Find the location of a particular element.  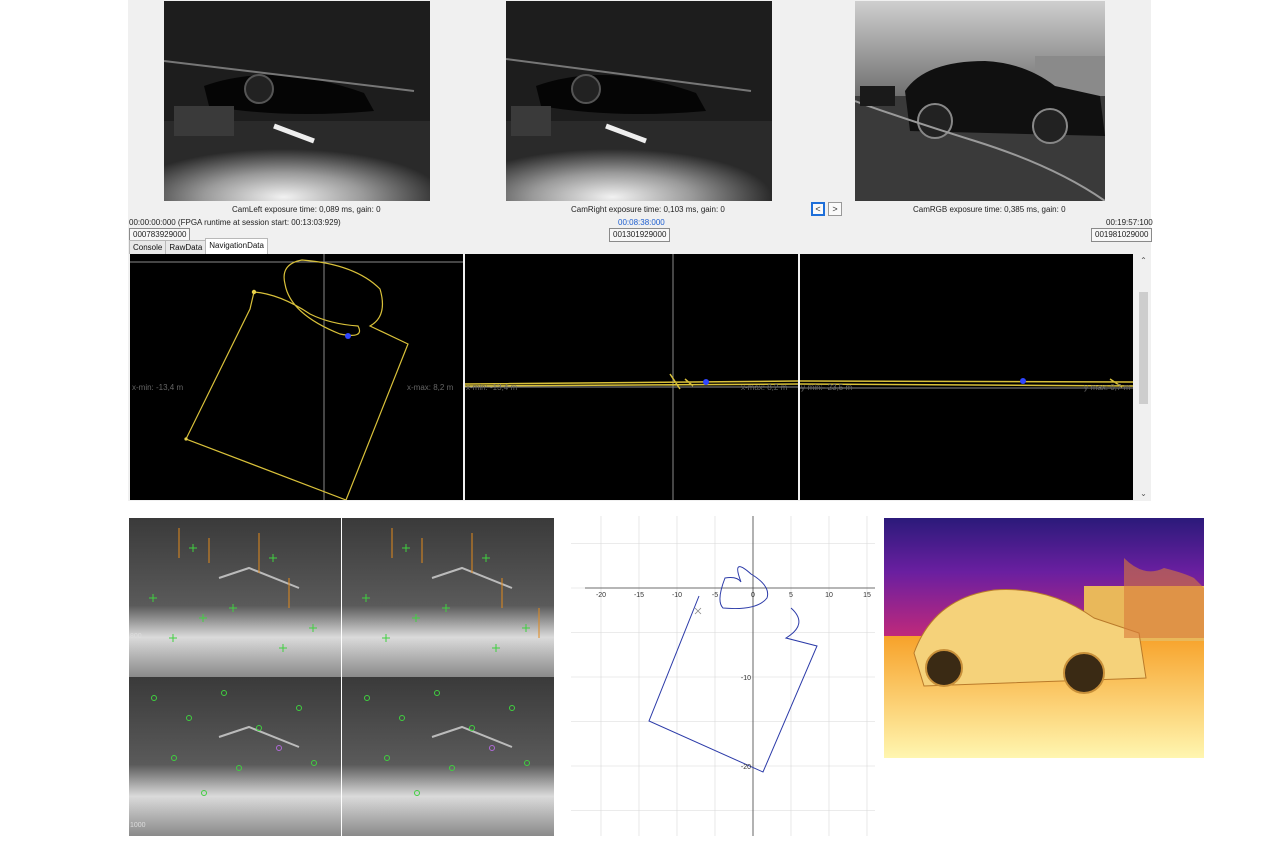

cam-left-caption: CamLeft exposure time: 0,089 ms, gain: 0 is located at coordinates (306, 209).